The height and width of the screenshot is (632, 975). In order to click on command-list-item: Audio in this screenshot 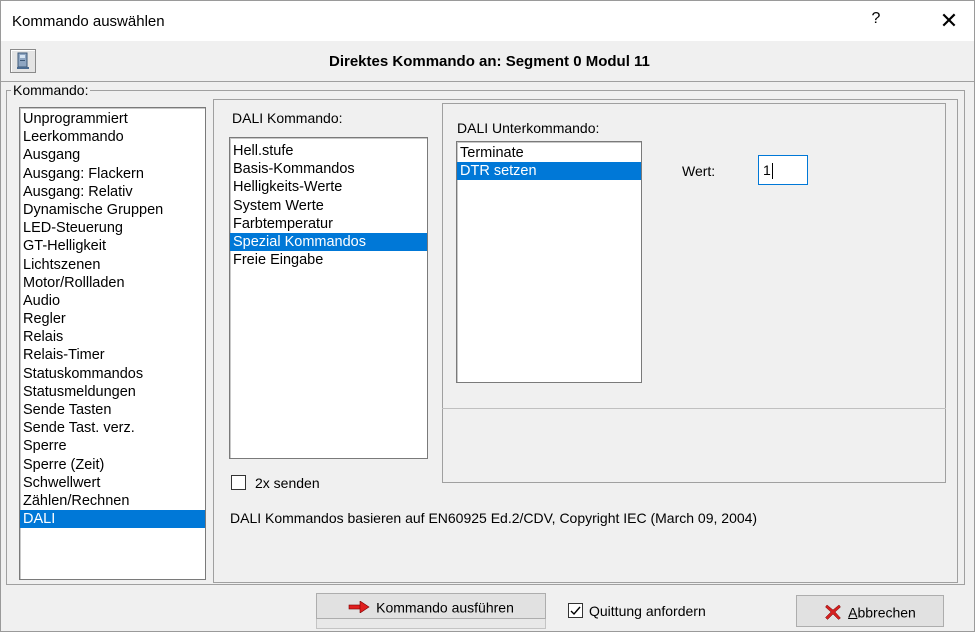, I will do `click(112, 301)`.